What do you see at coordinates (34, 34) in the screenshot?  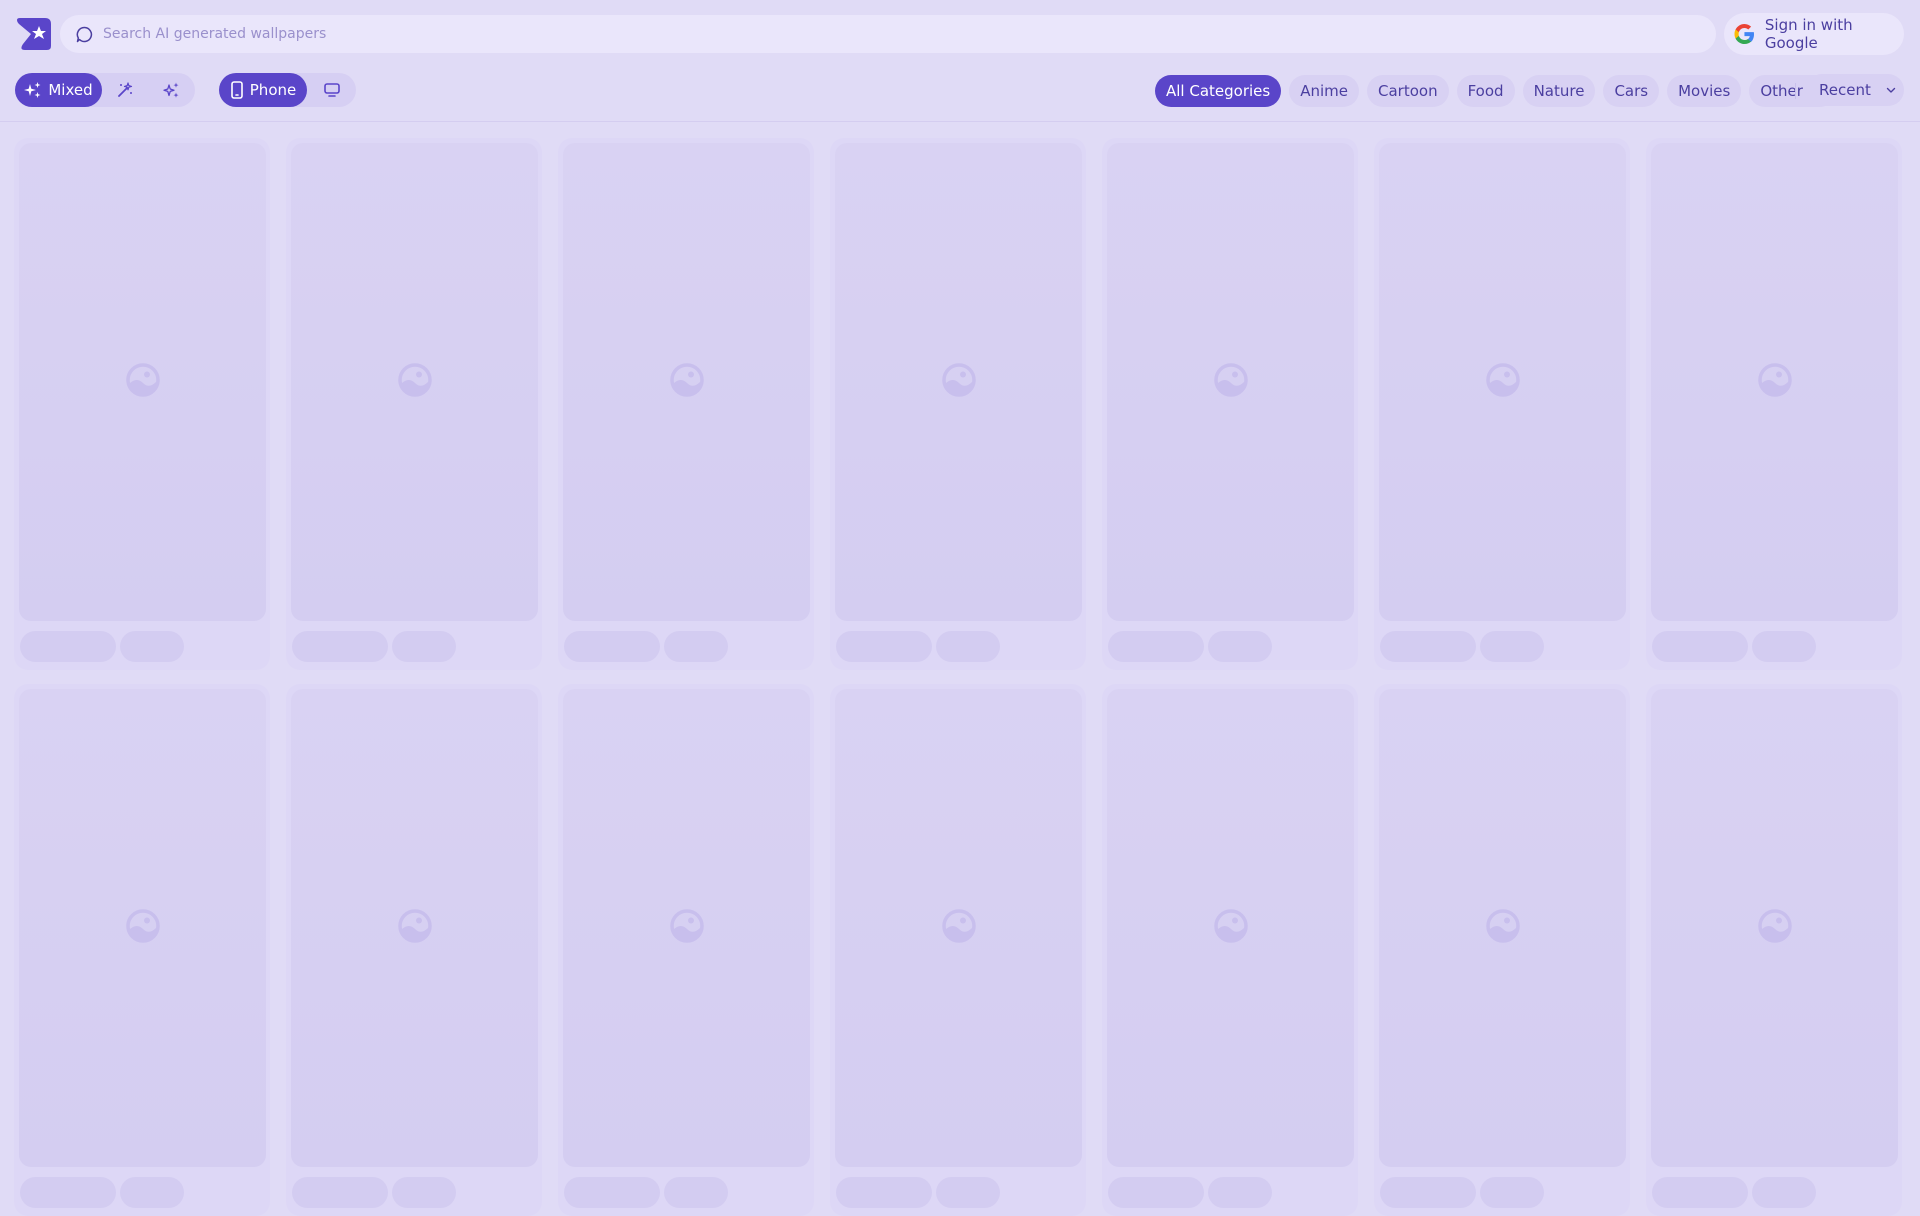 I see `logo-icon` at bounding box center [34, 34].